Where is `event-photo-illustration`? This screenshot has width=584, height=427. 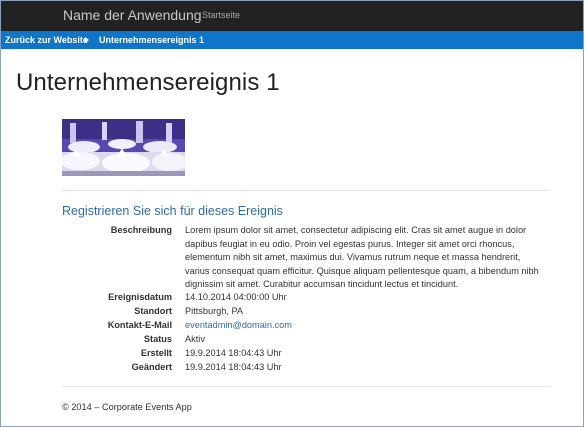
event-photo-illustration is located at coordinates (123, 147).